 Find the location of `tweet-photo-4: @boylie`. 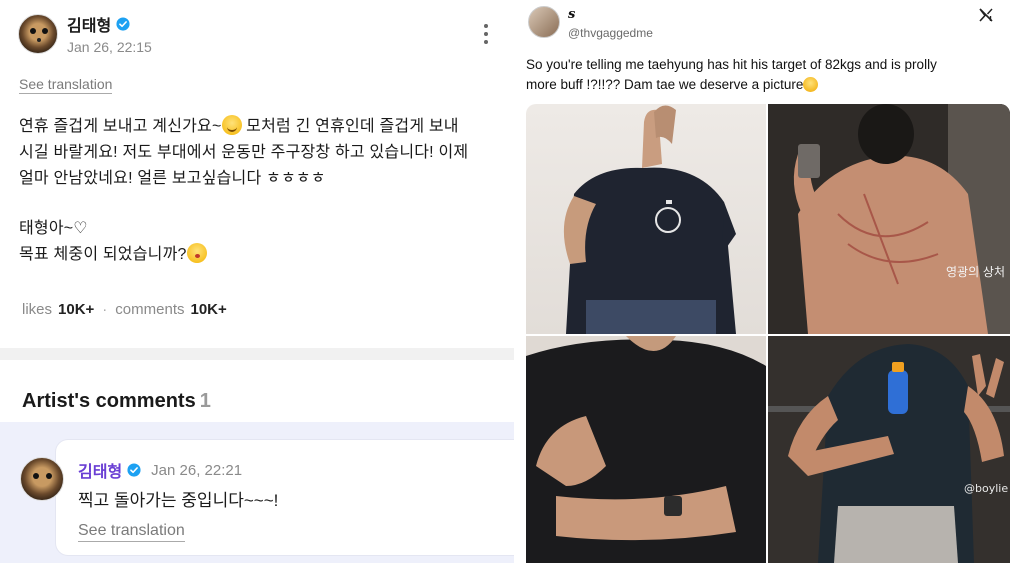

tweet-photo-4: @boylie is located at coordinates (889, 449).